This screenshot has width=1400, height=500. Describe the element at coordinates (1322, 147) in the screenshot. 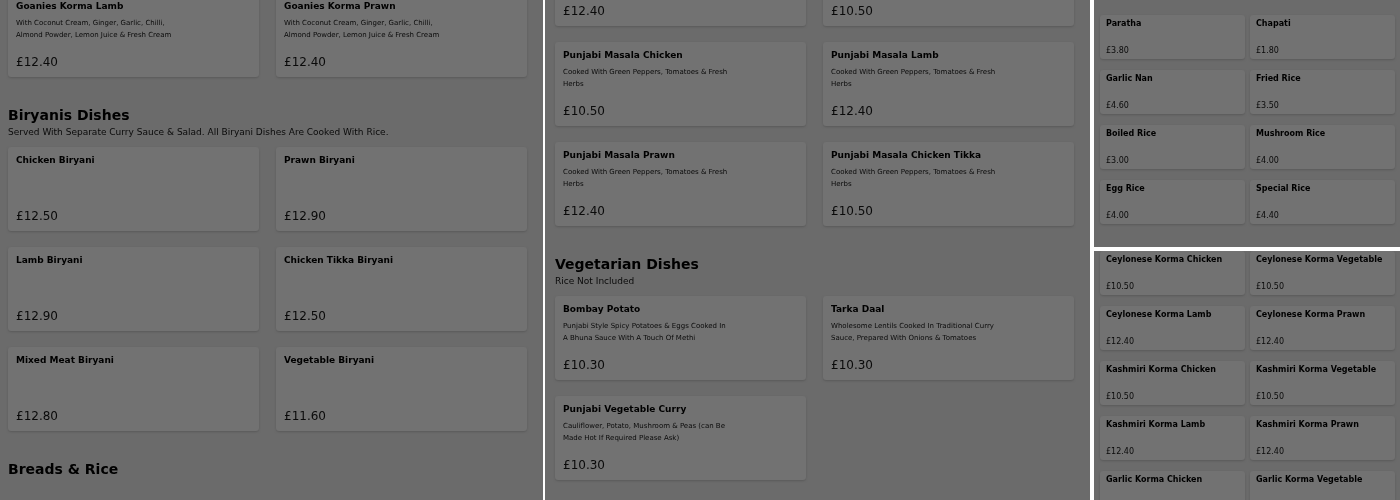

I see `dish-card: Mushroom Rice £4.00` at that location.